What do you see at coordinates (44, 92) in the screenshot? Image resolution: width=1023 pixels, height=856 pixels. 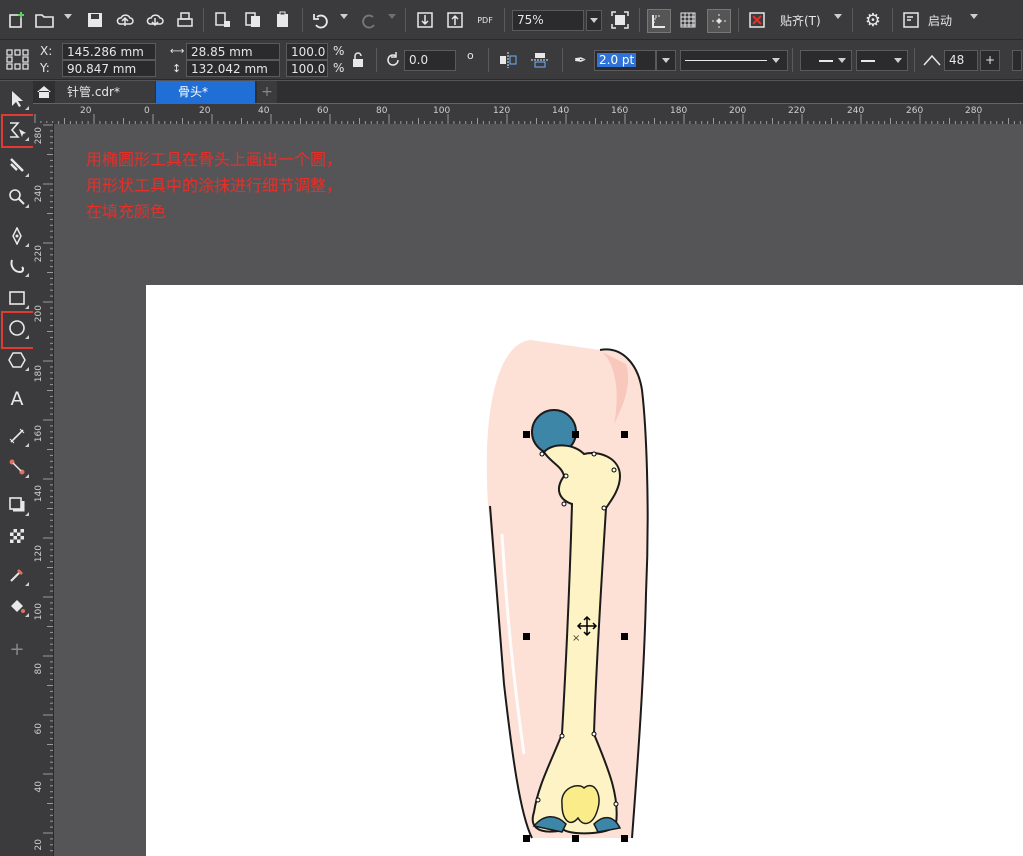 I see `home-icon` at bounding box center [44, 92].